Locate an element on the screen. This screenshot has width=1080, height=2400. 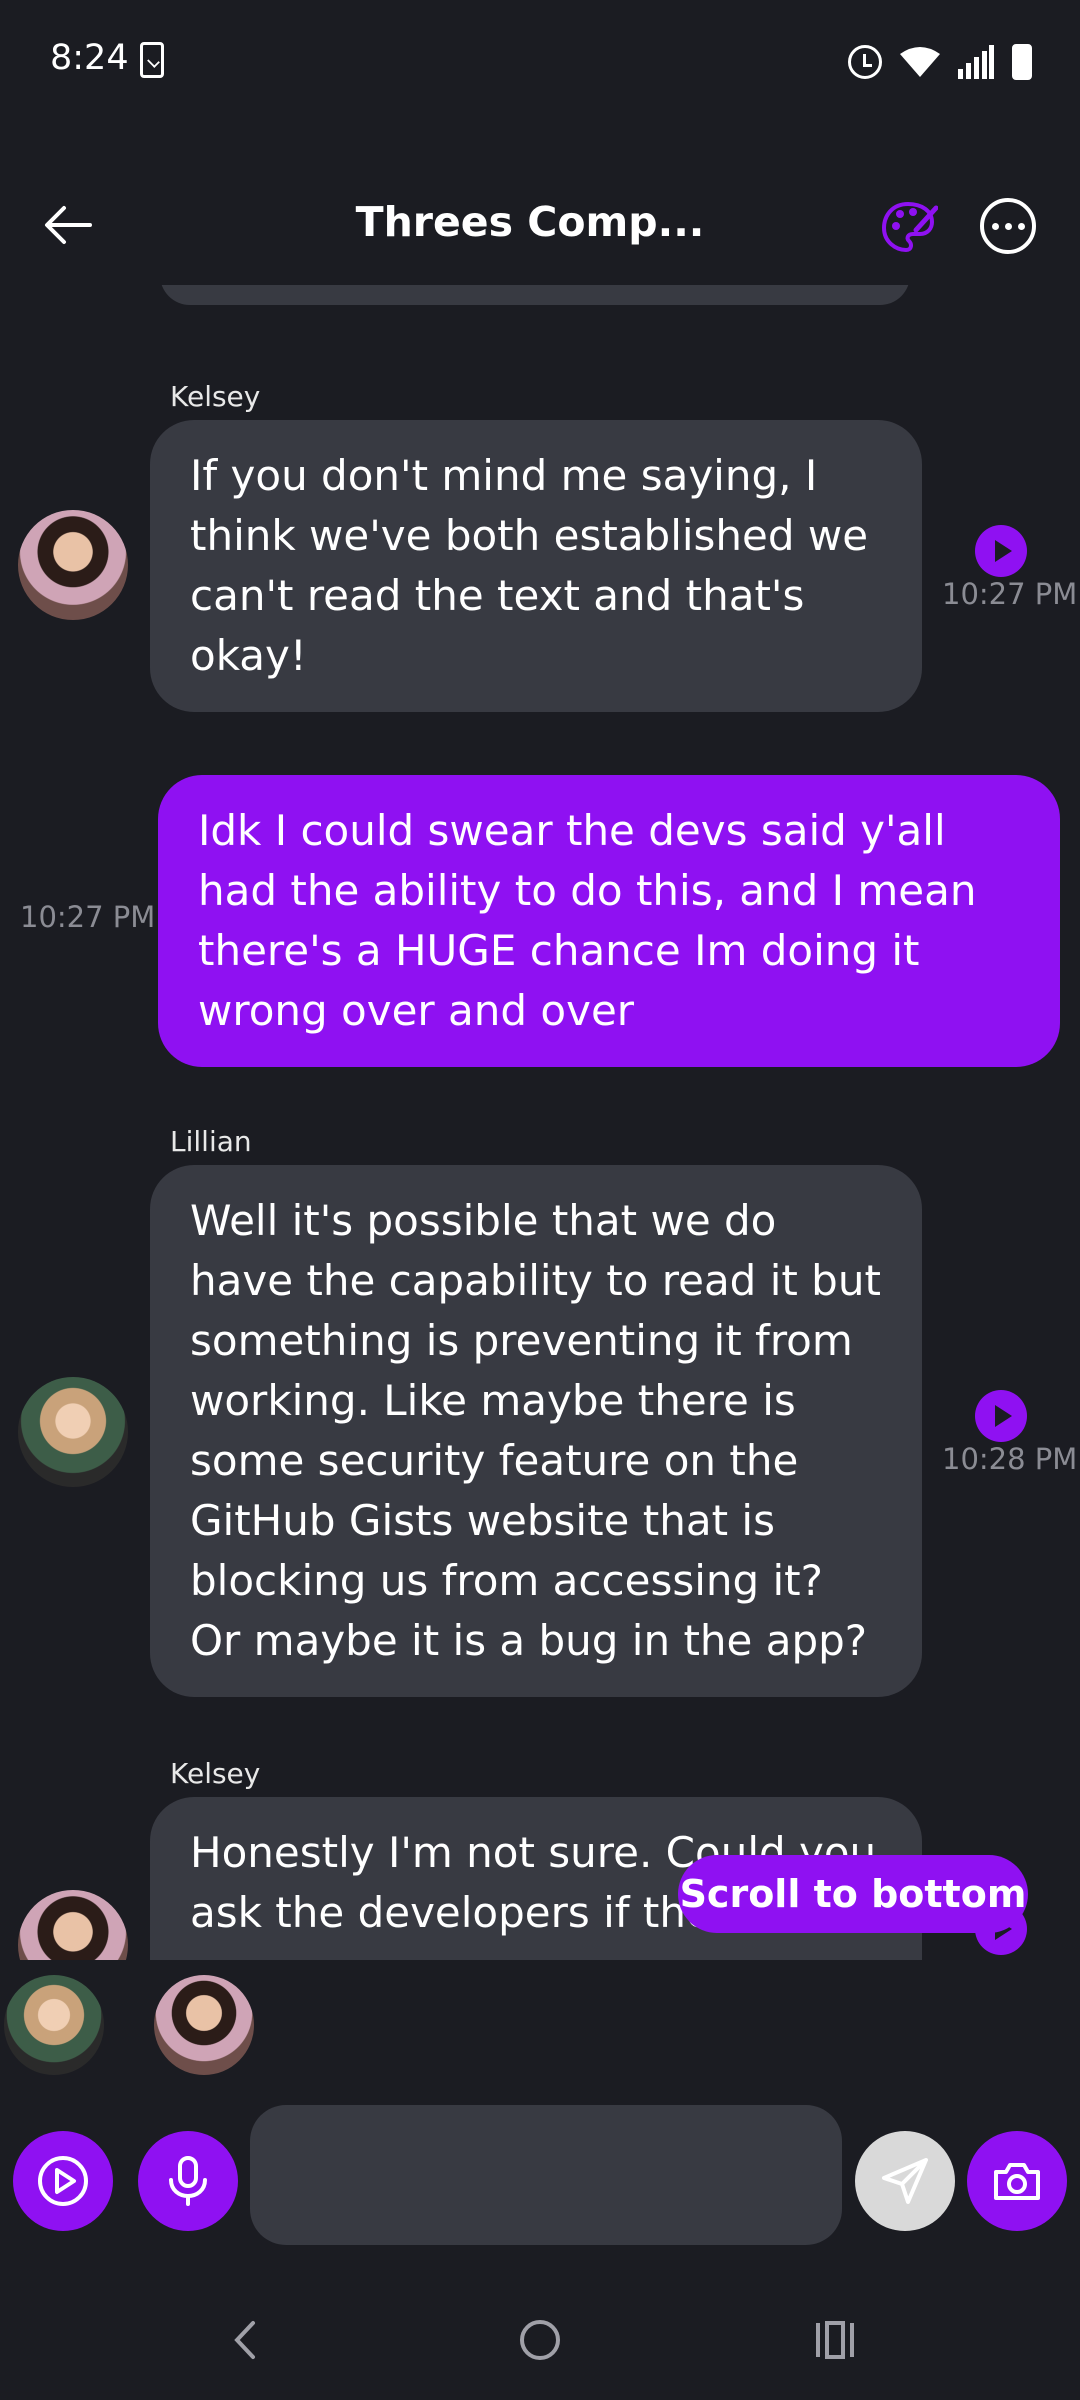
signal-icon is located at coordinates (976, 62).